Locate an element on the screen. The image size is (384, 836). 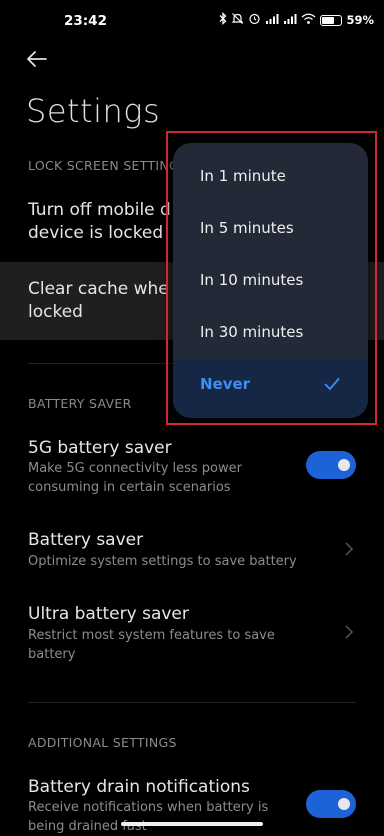
home-indicator is located at coordinates (192, 824).